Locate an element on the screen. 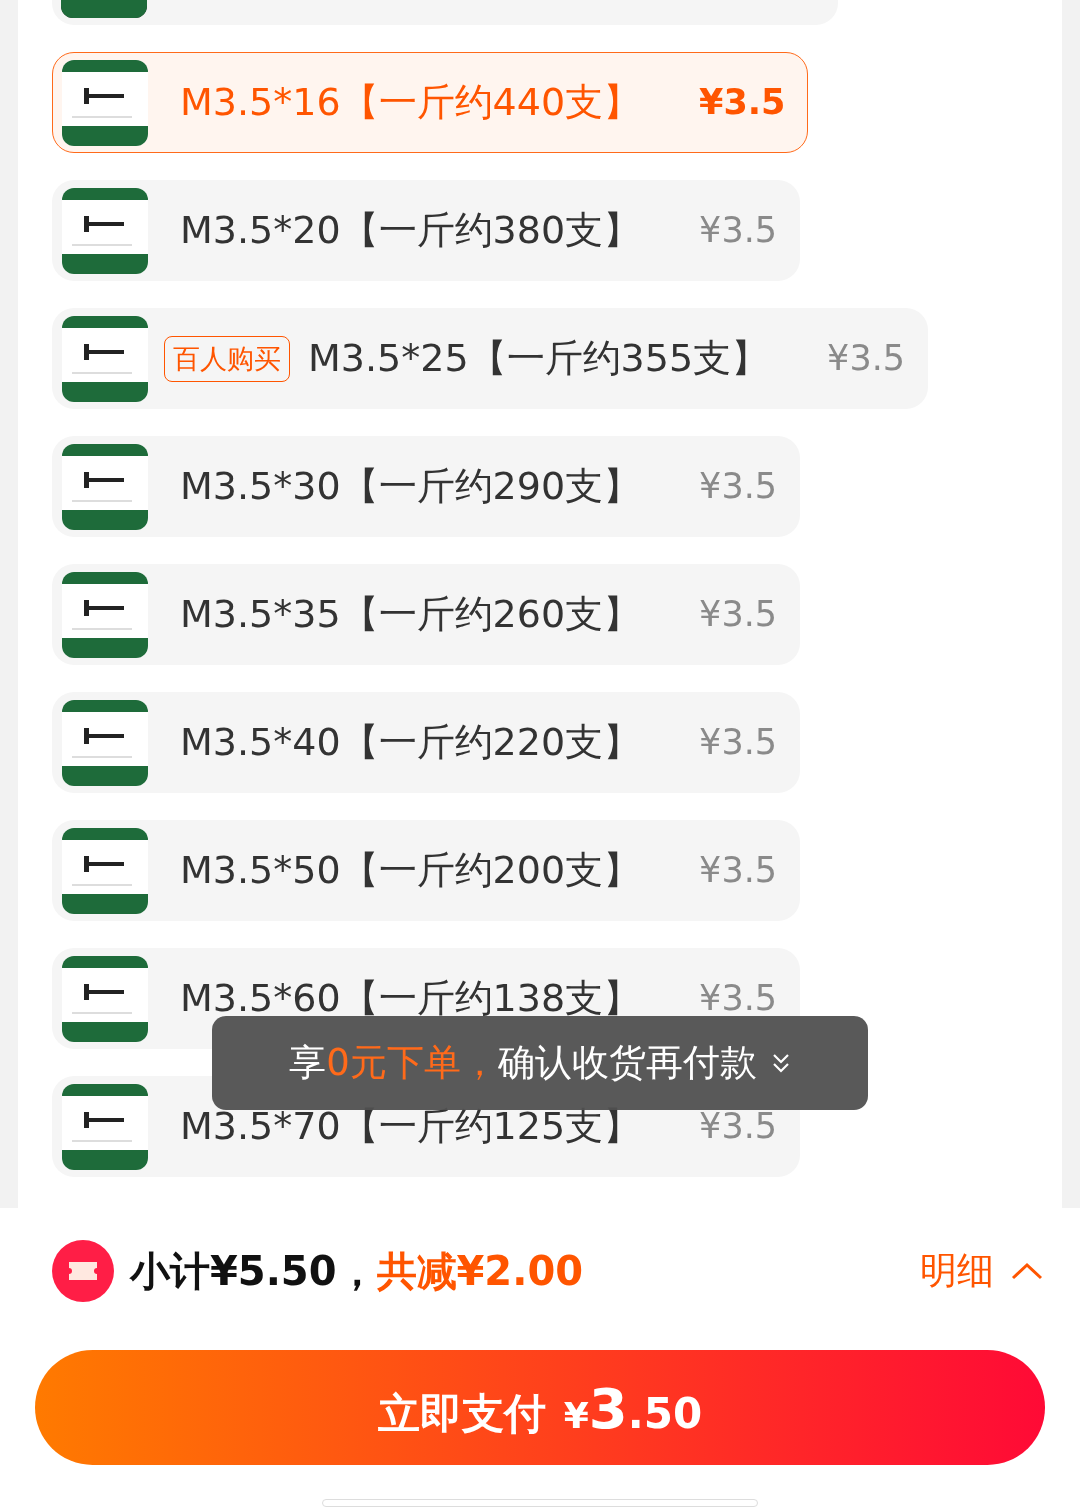  option-label: M3.5*20【一斤约380支】 is located at coordinates (411, 230).